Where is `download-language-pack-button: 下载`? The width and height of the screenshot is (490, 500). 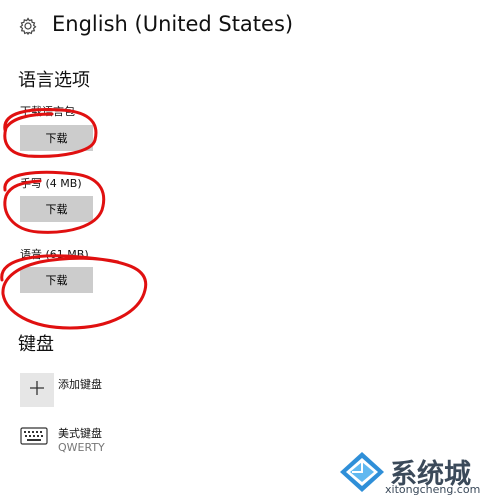 download-language-pack-button: 下载 is located at coordinates (56, 138).